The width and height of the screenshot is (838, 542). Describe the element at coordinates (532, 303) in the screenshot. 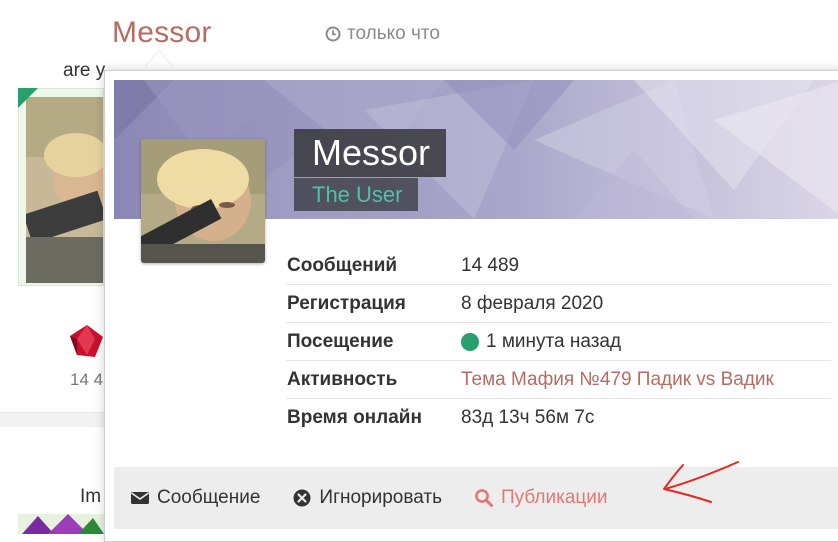

I see `stat-value: 8 февраля 2020` at that location.